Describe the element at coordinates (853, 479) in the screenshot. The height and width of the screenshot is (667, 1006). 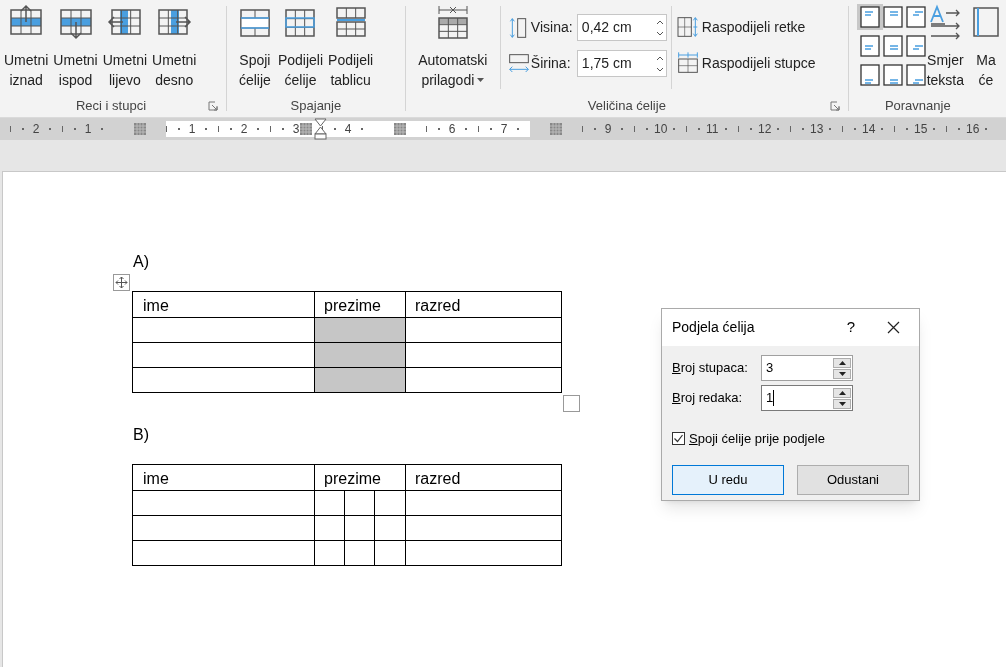
I see `dialog-button: Odustani` at that location.